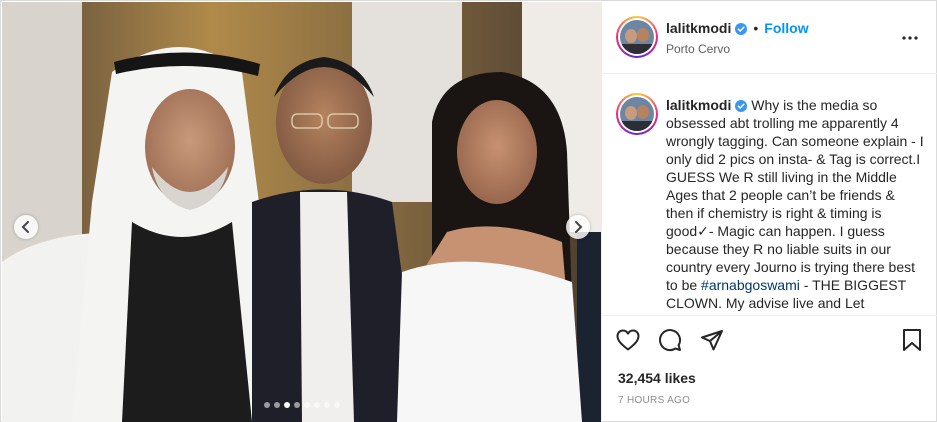 This screenshot has height=422, width=937. Describe the element at coordinates (698, 49) in the screenshot. I see `location-link: Porto Cervo` at that location.